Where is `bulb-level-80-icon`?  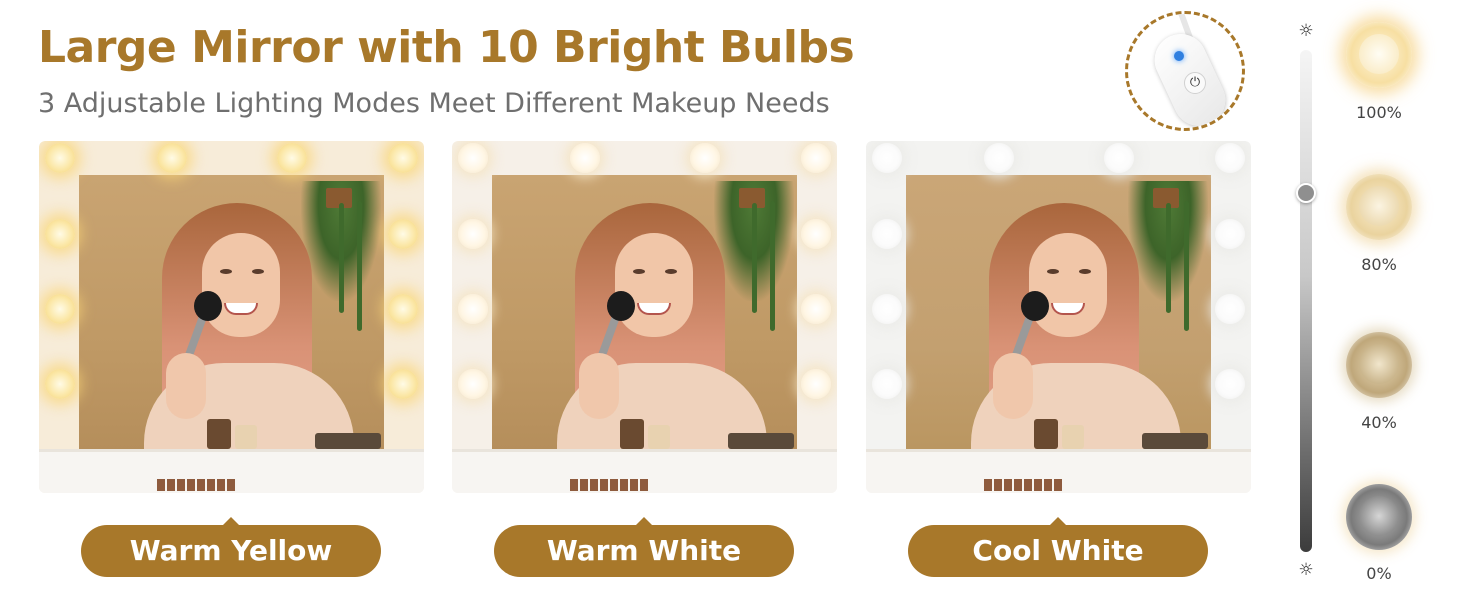 bulb-level-80-icon is located at coordinates (1379, 207).